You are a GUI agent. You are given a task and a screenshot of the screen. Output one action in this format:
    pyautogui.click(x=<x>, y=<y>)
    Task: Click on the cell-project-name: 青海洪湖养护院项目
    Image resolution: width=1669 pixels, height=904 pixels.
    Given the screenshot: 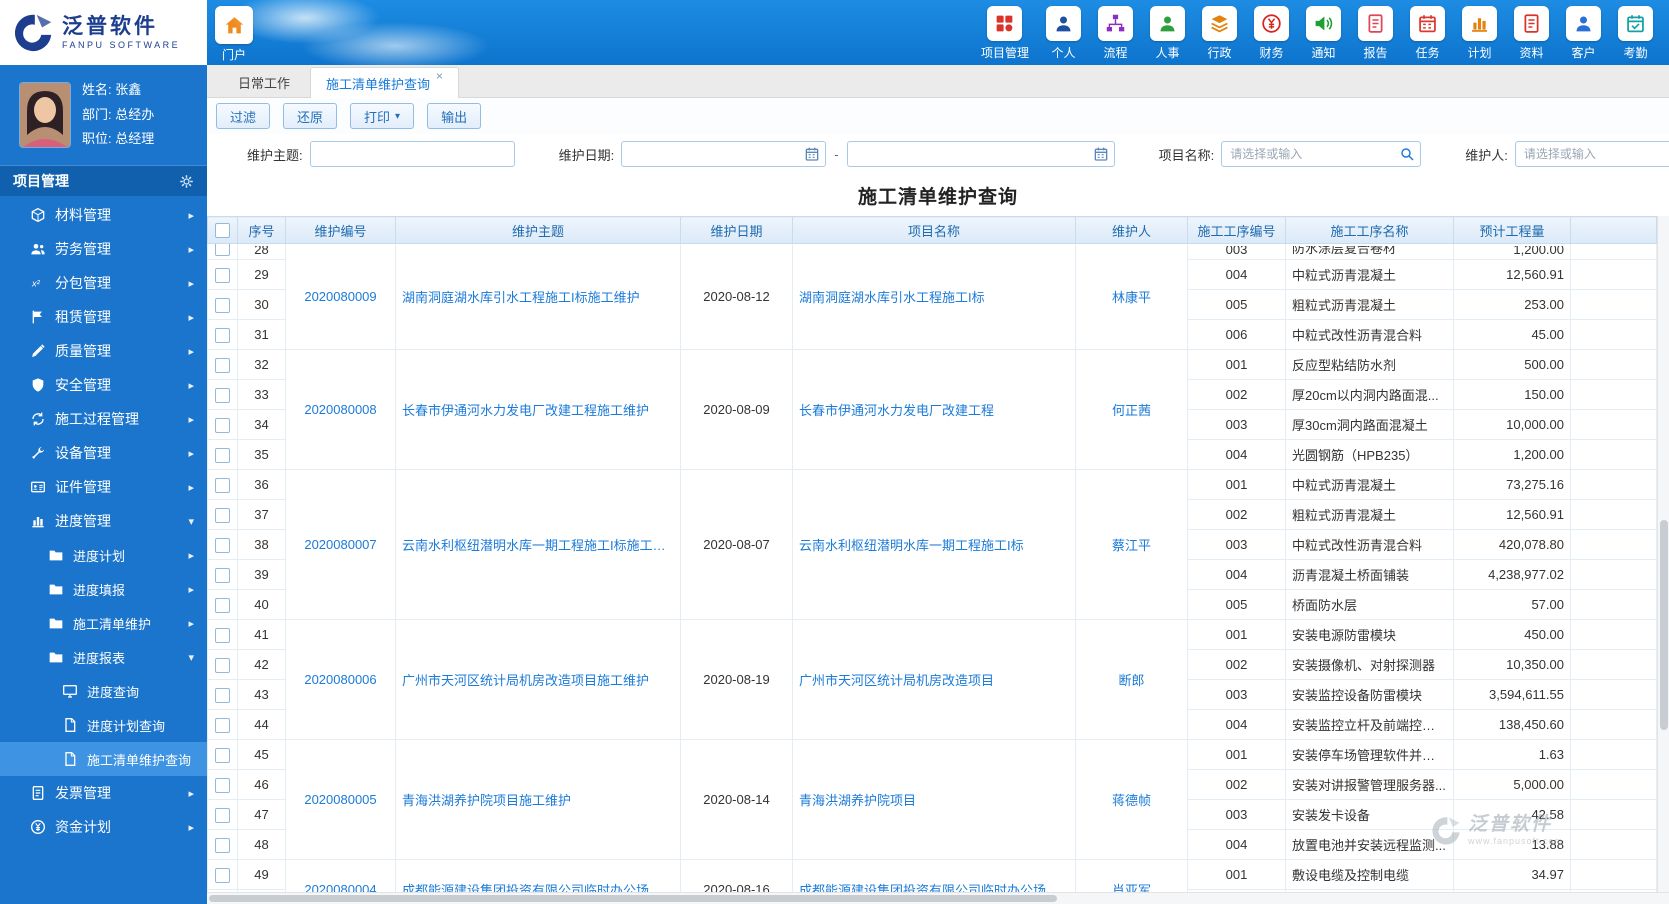 What is the action you would take?
    pyautogui.click(x=934, y=799)
    